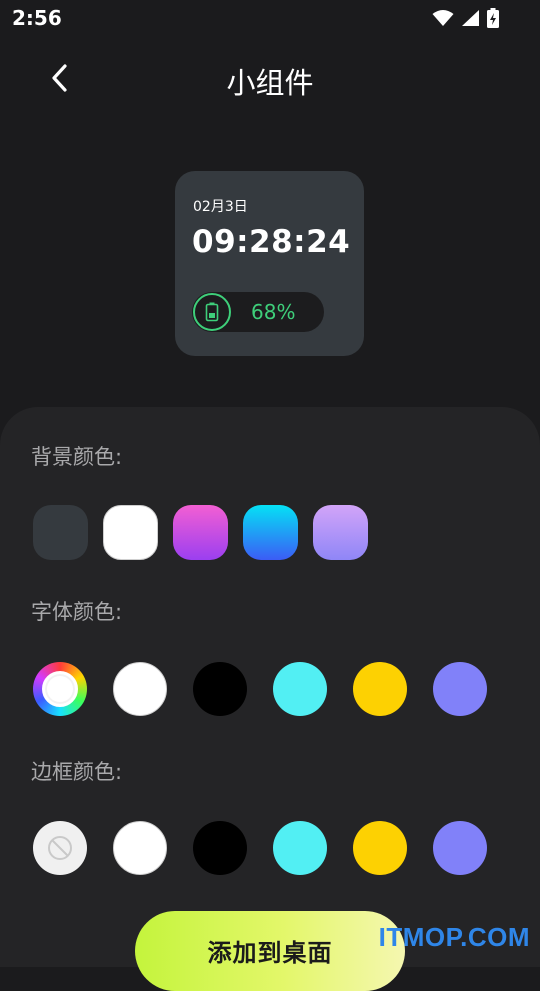 The height and width of the screenshot is (991, 540). What do you see at coordinates (77, 612) in the screenshot?
I see `font-color-label: 字体颜色:` at bounding box center [77, 612].